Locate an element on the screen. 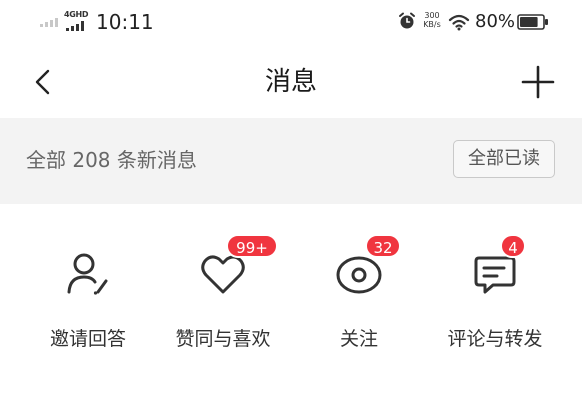 This screenshot has width=582, height=400. speed-value: 300 is located at coordinates (432, 15).